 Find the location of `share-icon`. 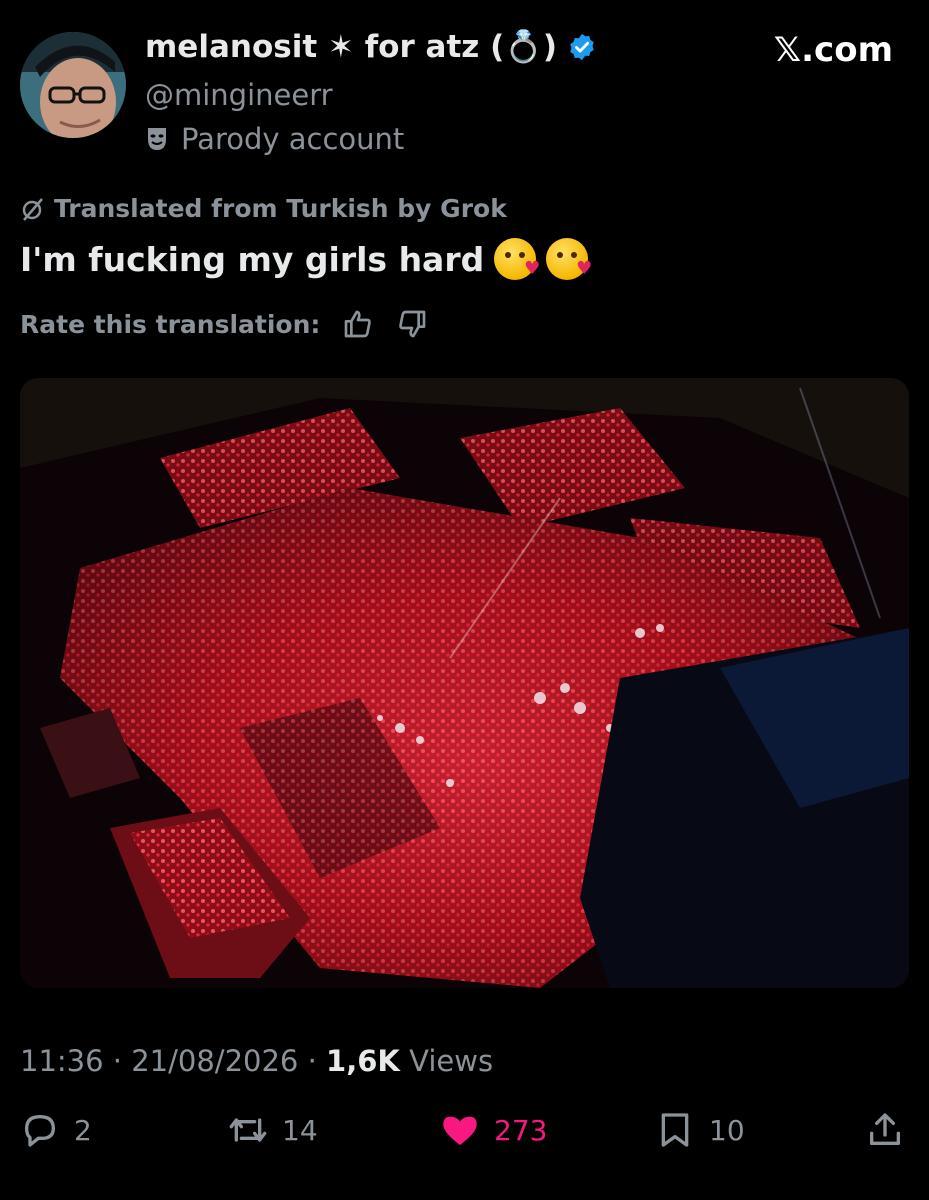

share-icon is located at coordinates (885, 1129).